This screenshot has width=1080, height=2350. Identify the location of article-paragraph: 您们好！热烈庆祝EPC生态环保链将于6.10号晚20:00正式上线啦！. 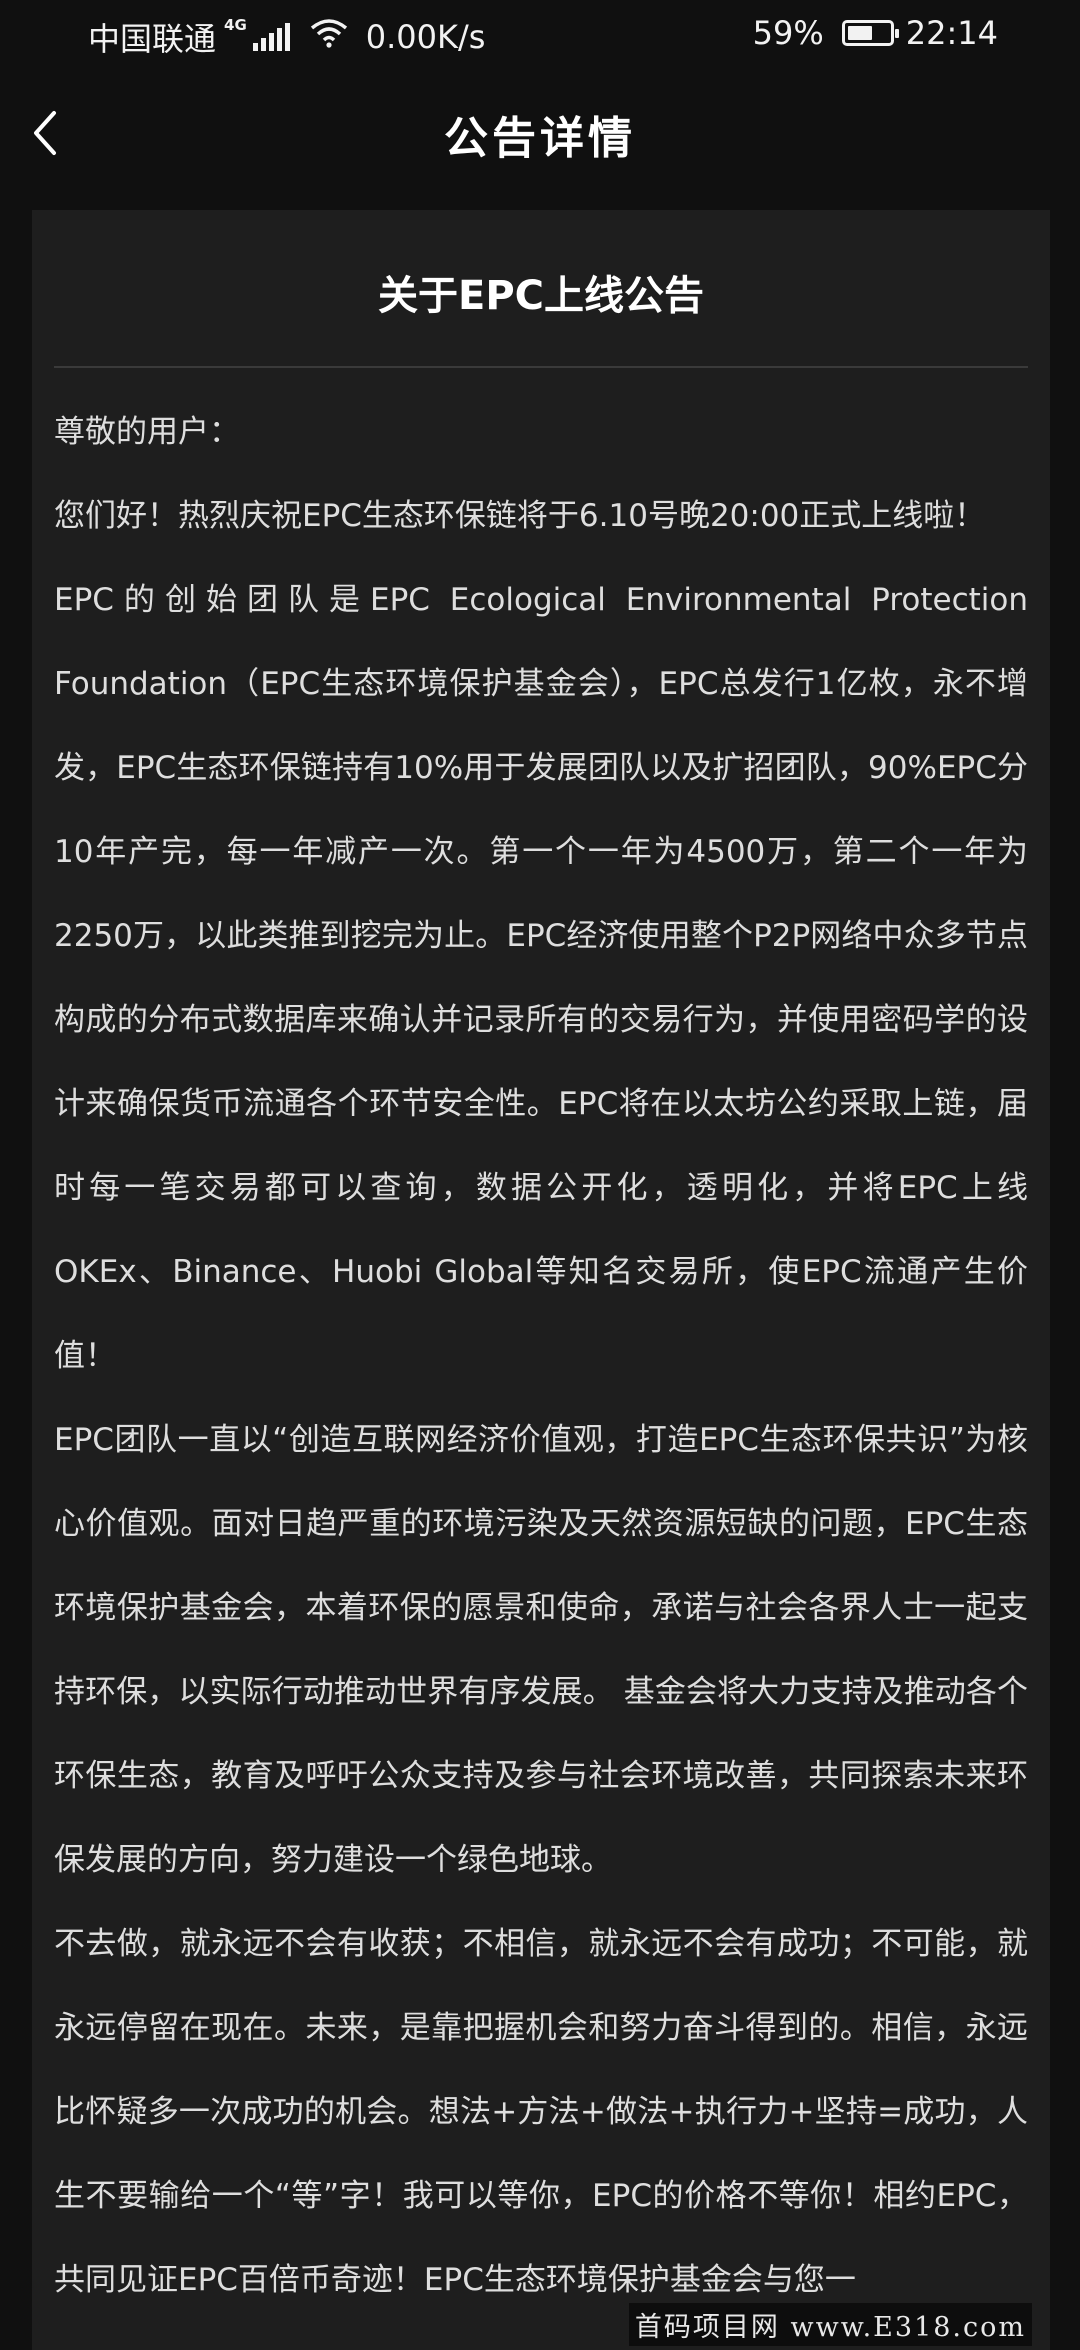
(520, 516).